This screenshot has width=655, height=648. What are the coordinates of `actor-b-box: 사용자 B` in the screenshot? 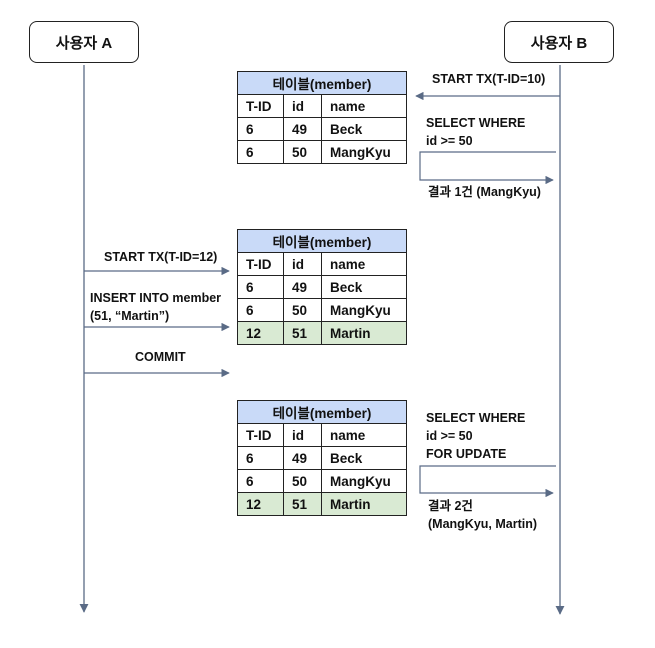 It's located at (559, 42).